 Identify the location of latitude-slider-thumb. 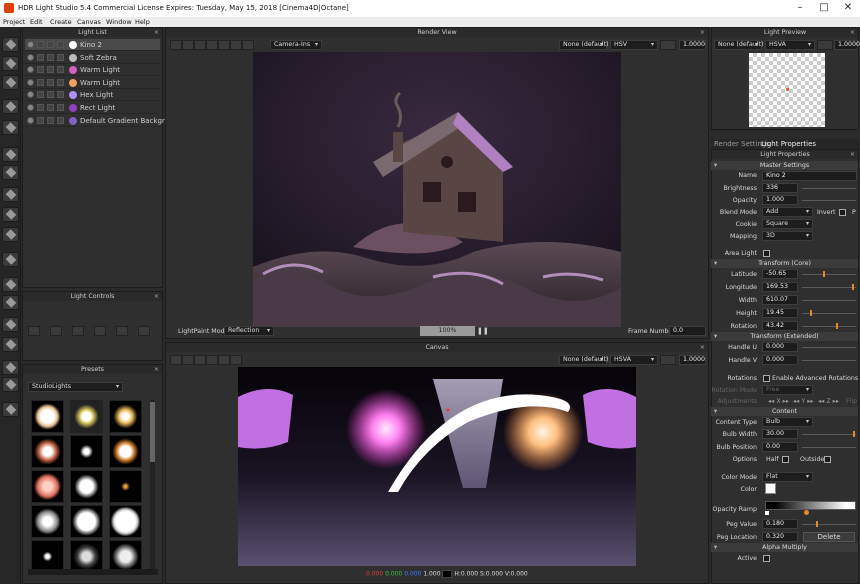
(824, 274).